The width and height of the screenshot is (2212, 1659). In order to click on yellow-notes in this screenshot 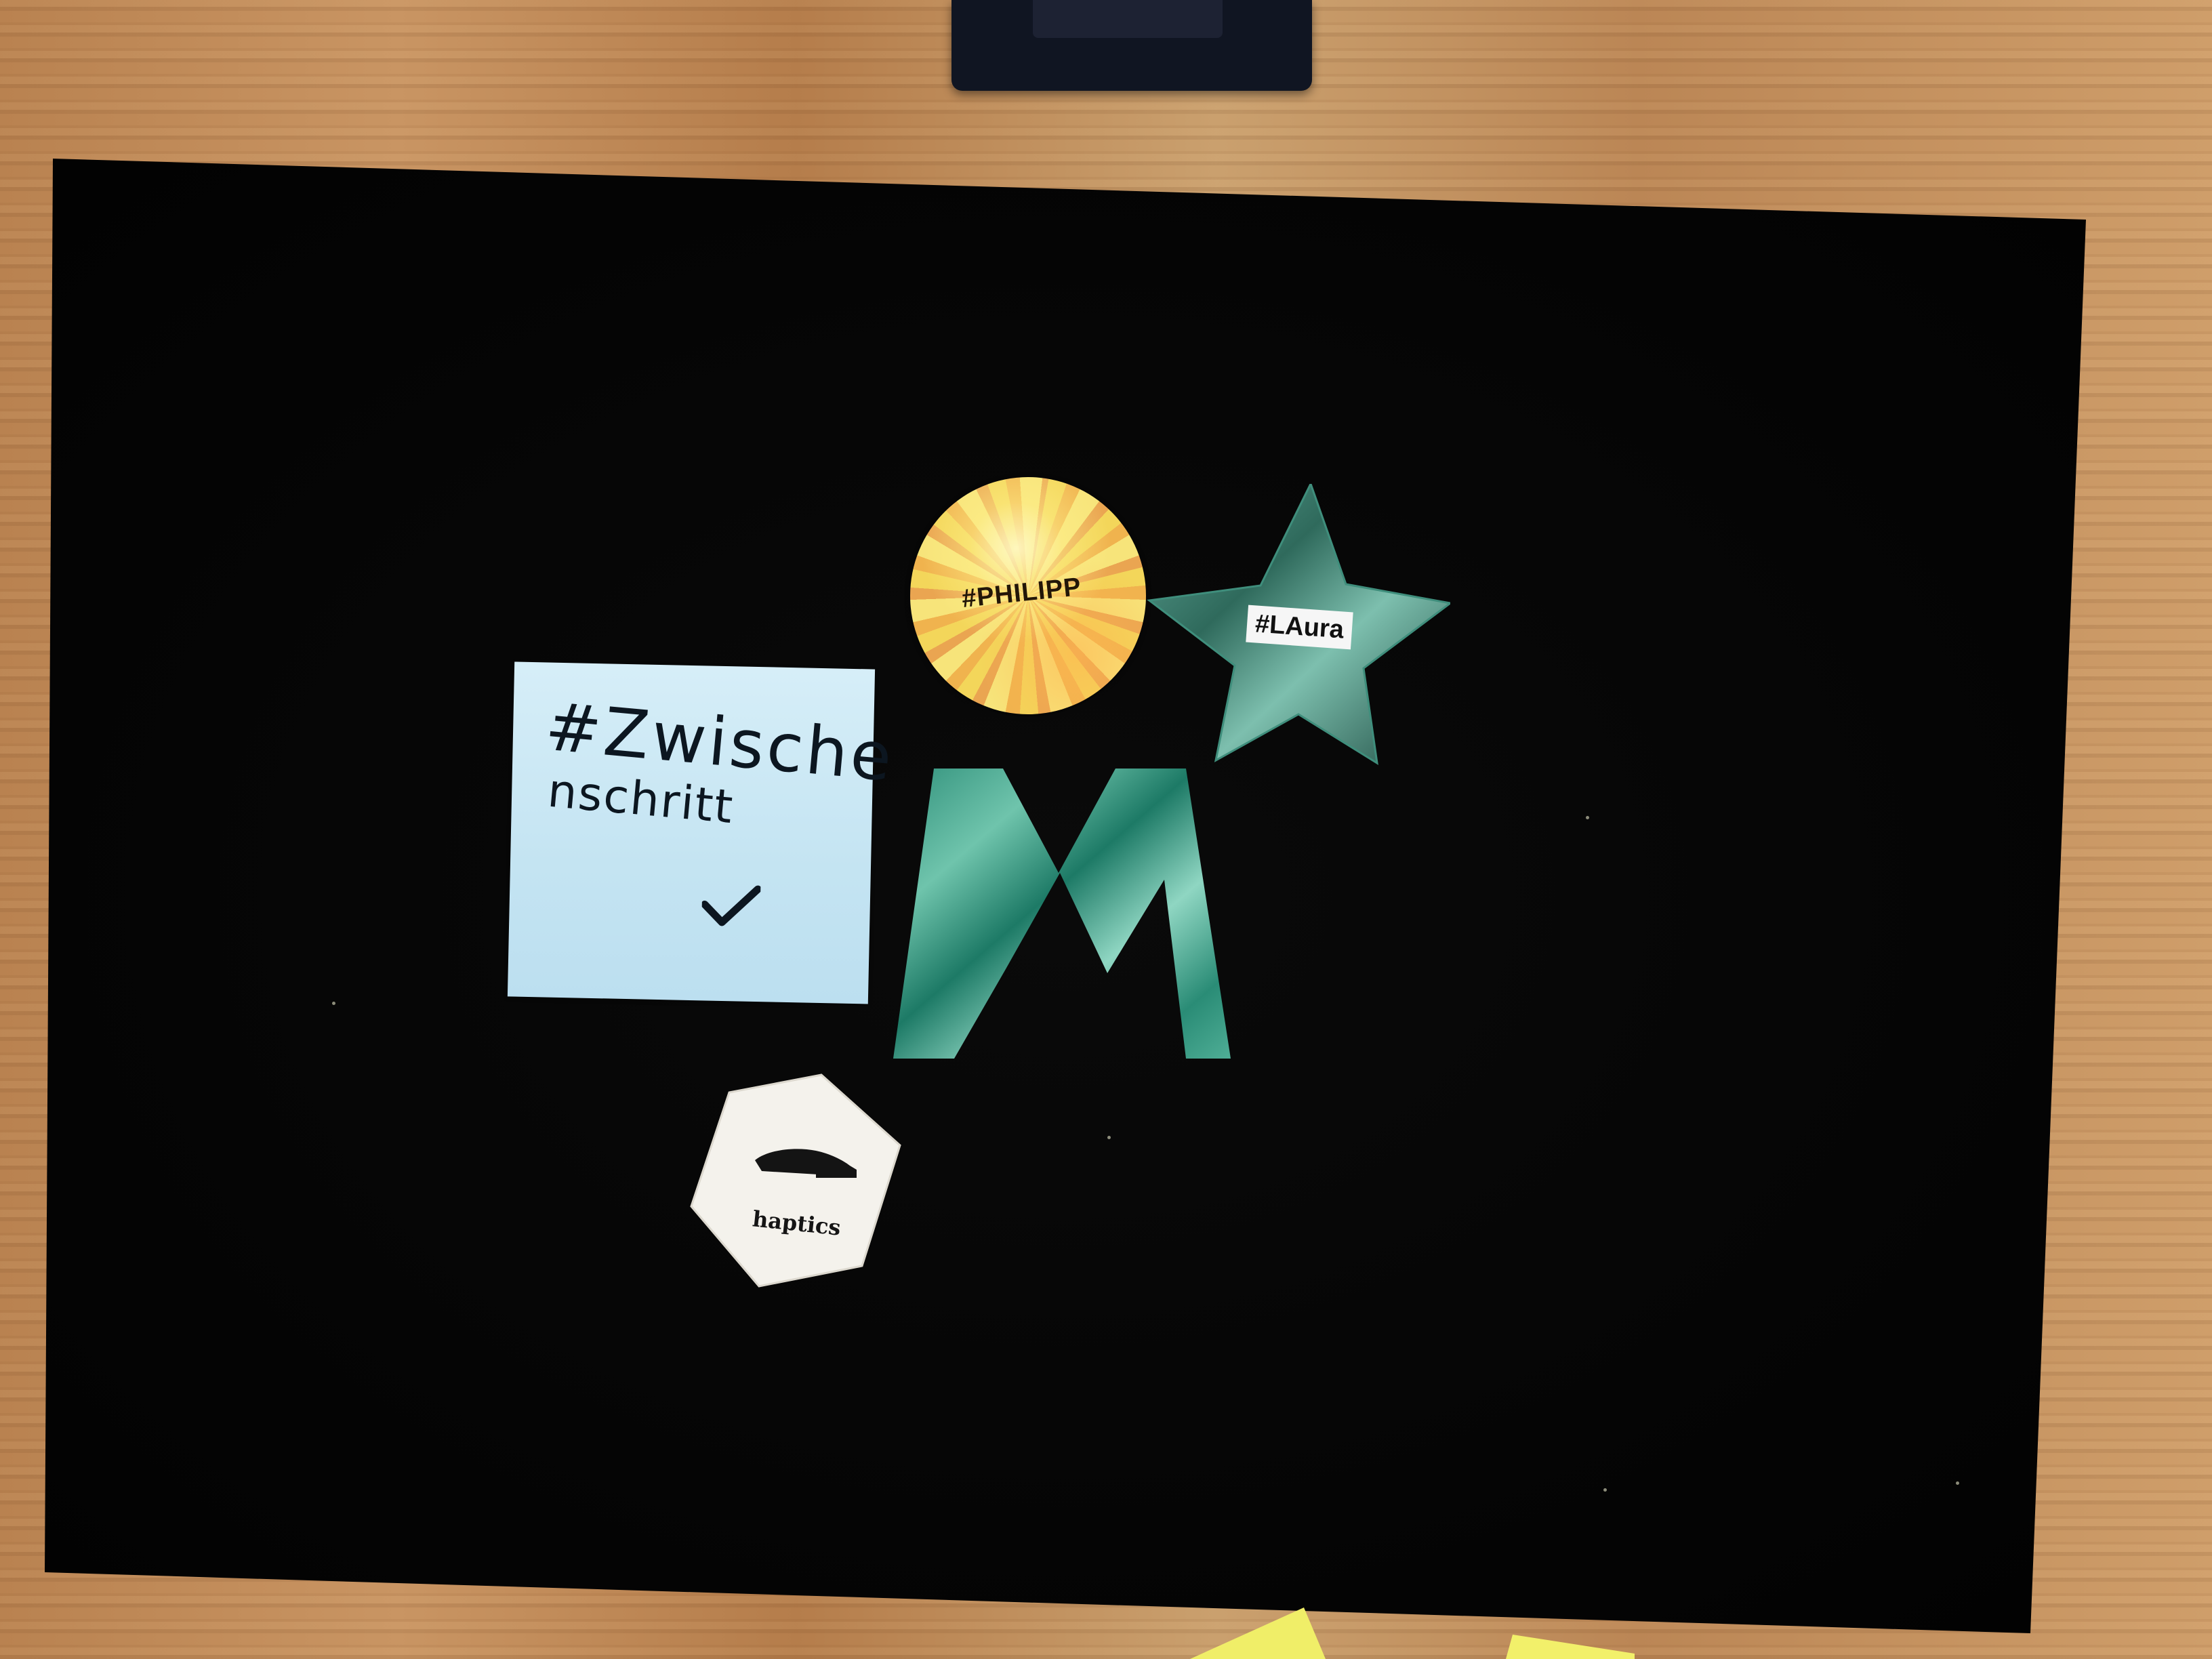, I will do `click(1412, 1633)`.